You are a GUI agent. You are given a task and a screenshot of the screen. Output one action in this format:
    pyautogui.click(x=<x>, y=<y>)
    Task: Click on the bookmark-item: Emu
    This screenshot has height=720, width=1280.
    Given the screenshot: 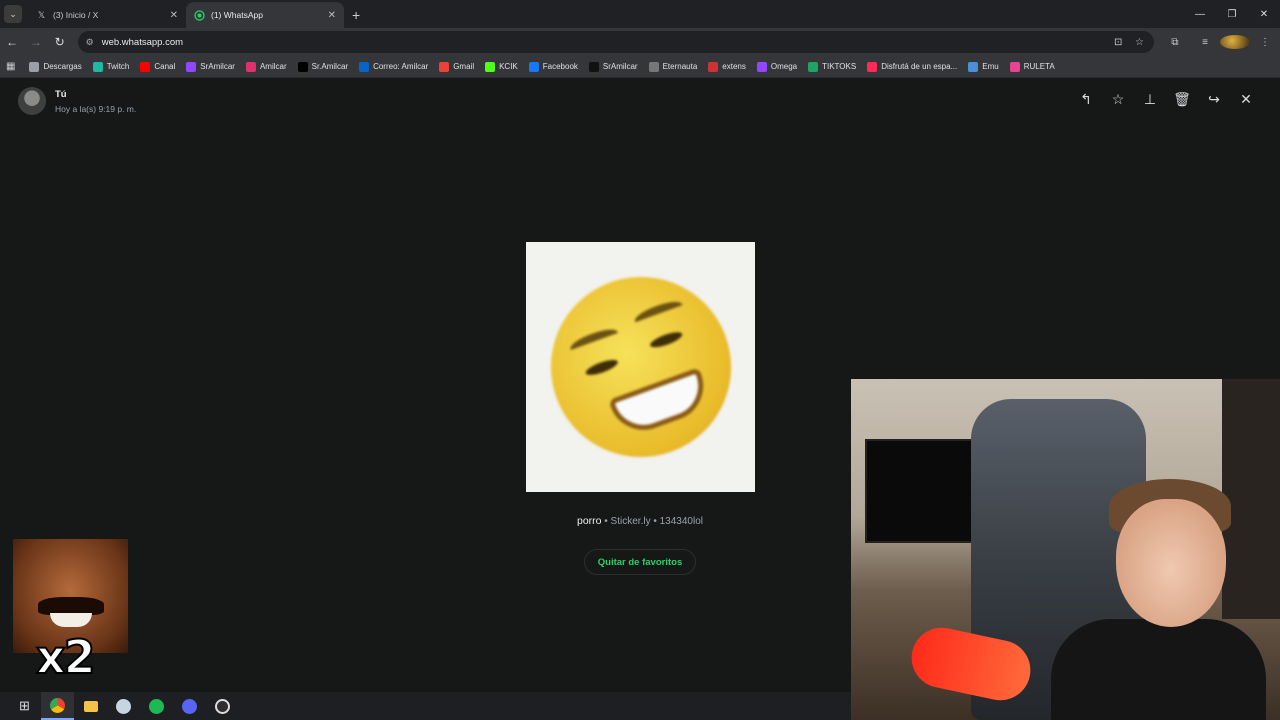 What is the action you would take?
    pyautogui.click(x=983, y=66)
    